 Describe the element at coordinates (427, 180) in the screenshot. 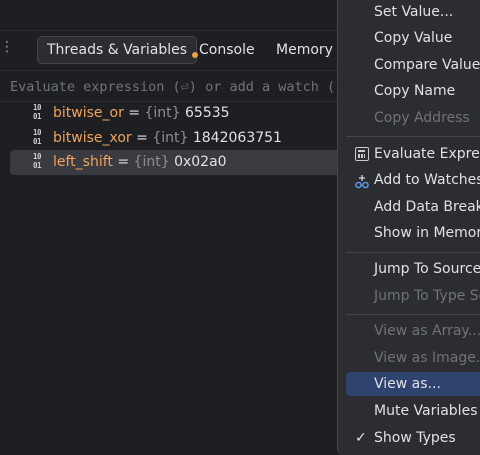

I see `menu-item-label: Add to Watches` at that location.